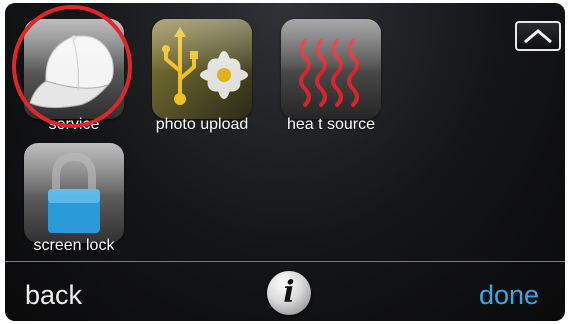  I want to click on done-button: done, so click(509, 295).